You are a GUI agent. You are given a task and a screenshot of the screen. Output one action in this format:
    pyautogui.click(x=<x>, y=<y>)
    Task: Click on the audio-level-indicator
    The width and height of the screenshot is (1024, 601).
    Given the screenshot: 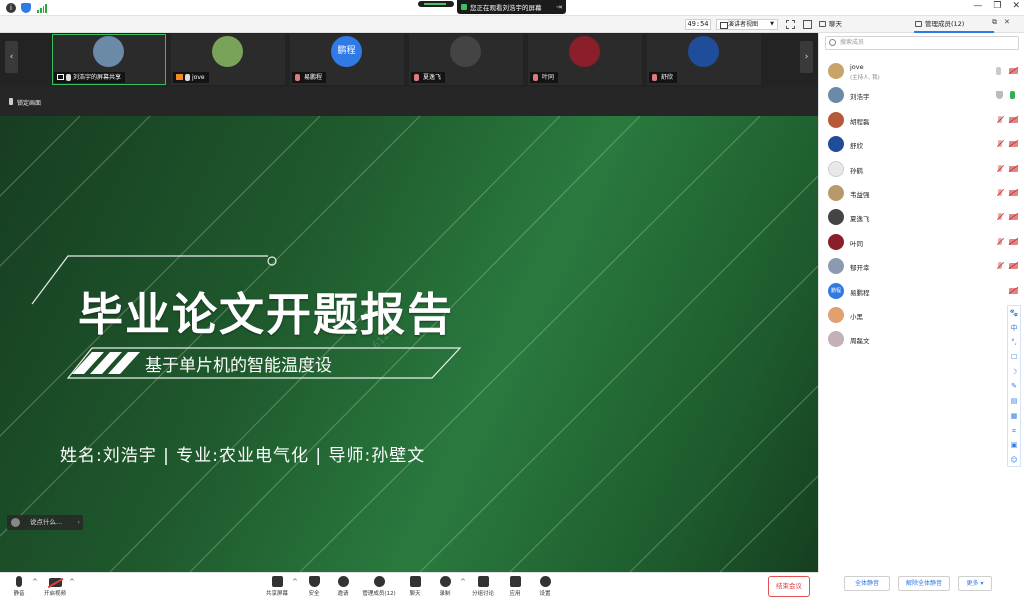 What is the action you would take?
    pyautogui.click(x=436, y=4)
    